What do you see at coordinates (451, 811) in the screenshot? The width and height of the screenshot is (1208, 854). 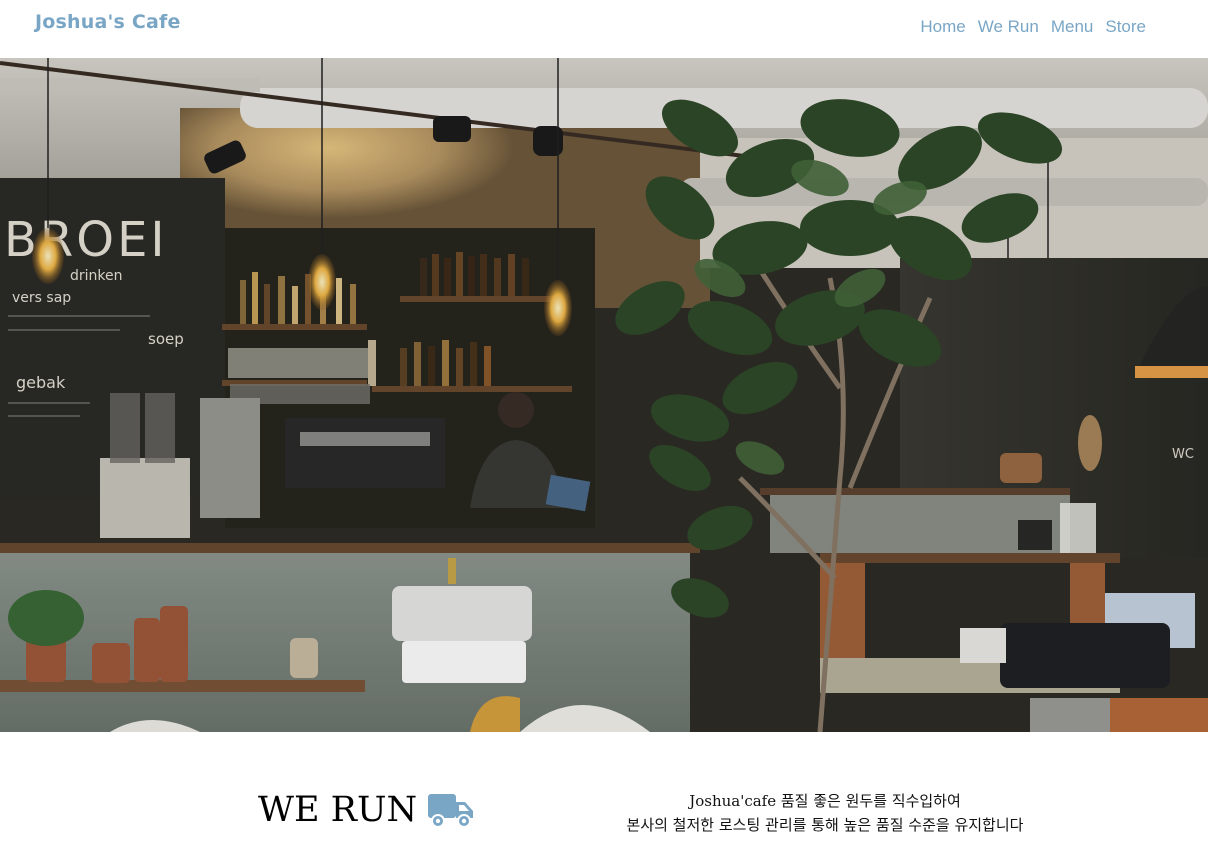 I see `truck-icon` at bounding box center [451, 811].